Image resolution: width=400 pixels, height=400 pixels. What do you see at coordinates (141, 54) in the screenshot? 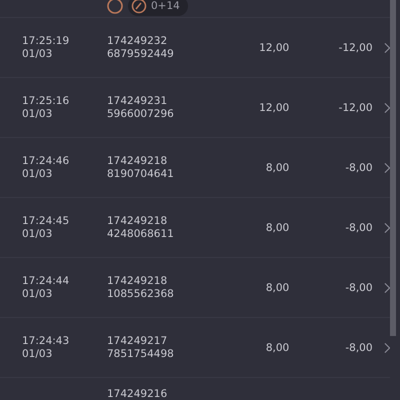
I see `id-text: 6879592449` at bounding box center [141, 54].